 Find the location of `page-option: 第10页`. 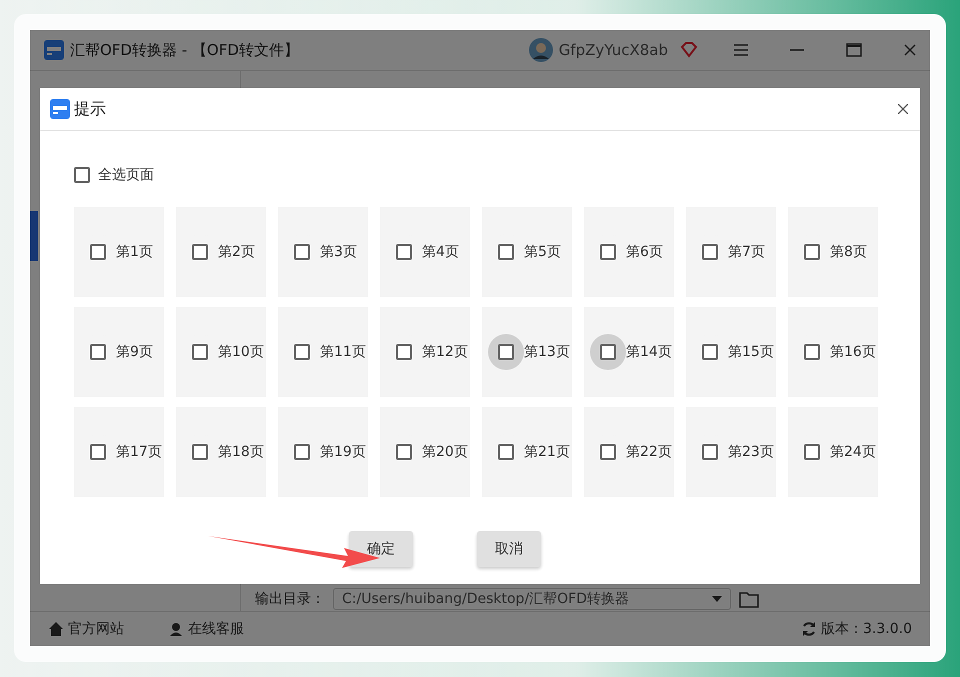

page-option: 第10页 is located at coordinates (221, 352).